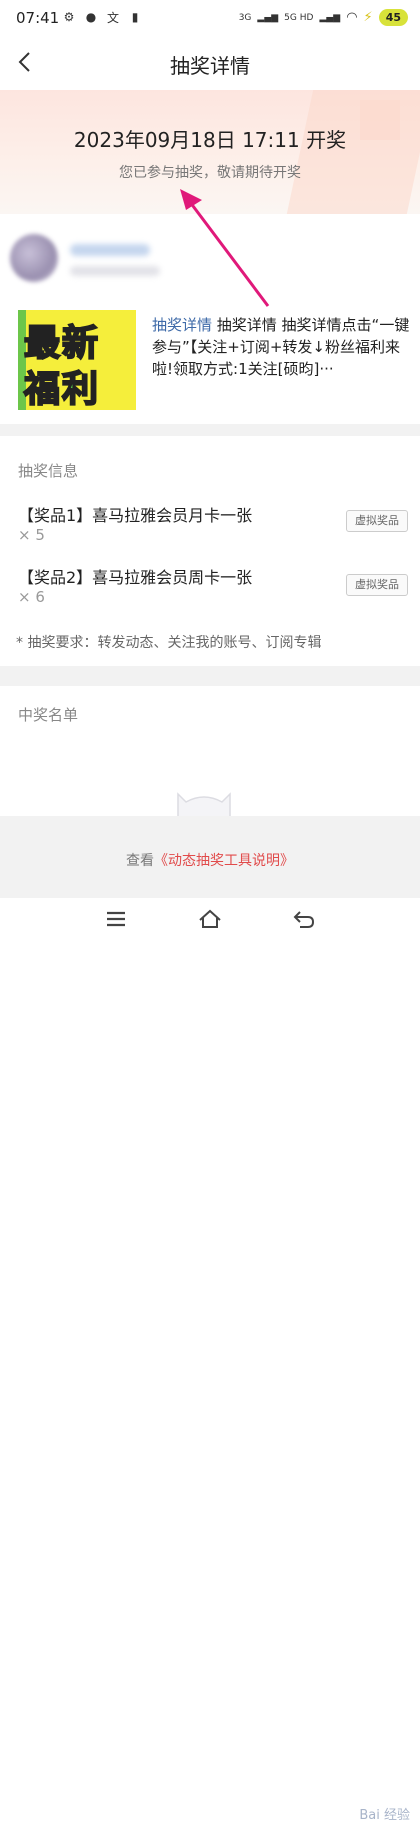  Describe the element at coordinates (393, 17) in the screenshot. I see `battery-badge: 45` at that location.